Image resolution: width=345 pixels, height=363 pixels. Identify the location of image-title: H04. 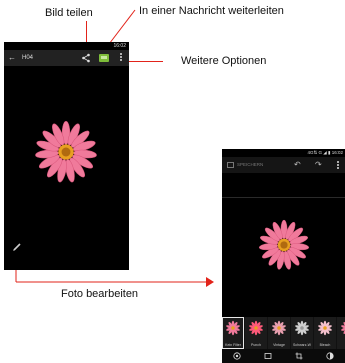
(28, 58).